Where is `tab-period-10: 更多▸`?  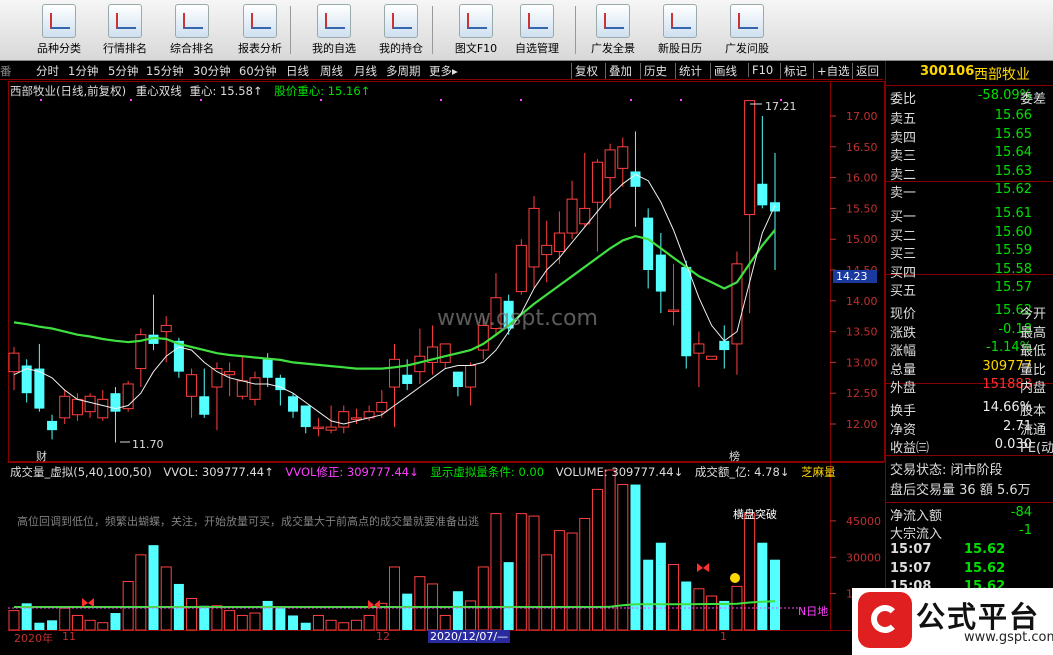
tab-period-10: 更多▸ is located at coordinates (443, 71).